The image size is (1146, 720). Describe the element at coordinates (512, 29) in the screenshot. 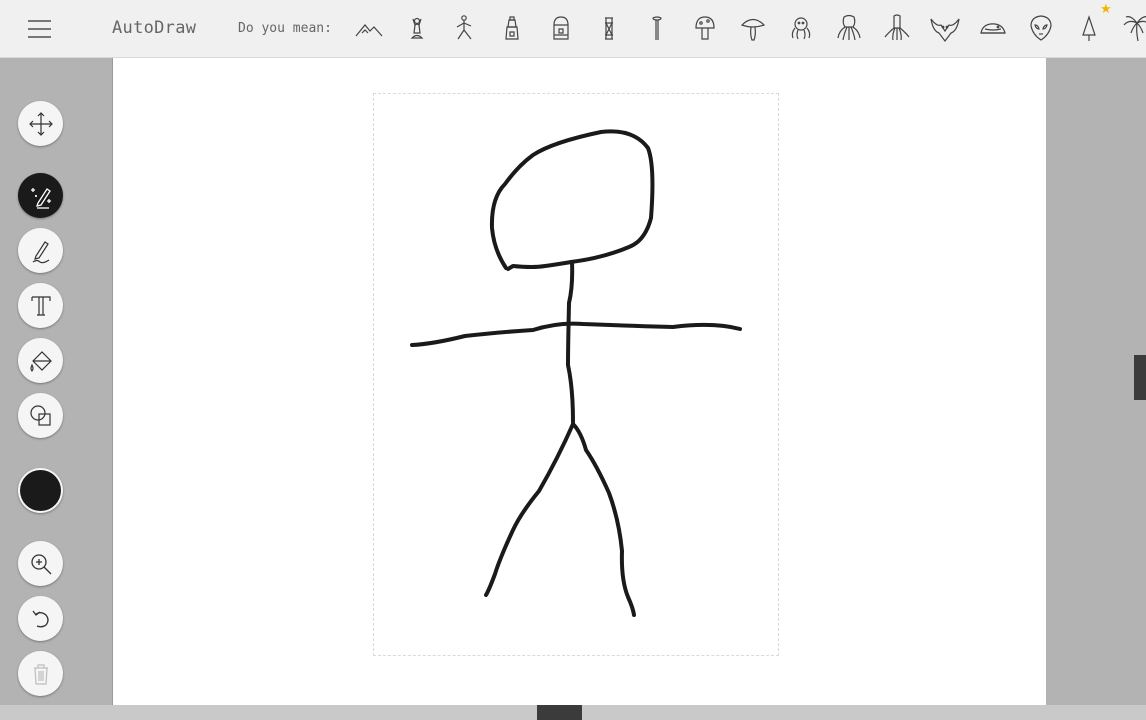

I see `lighthouse-icon` at that location.